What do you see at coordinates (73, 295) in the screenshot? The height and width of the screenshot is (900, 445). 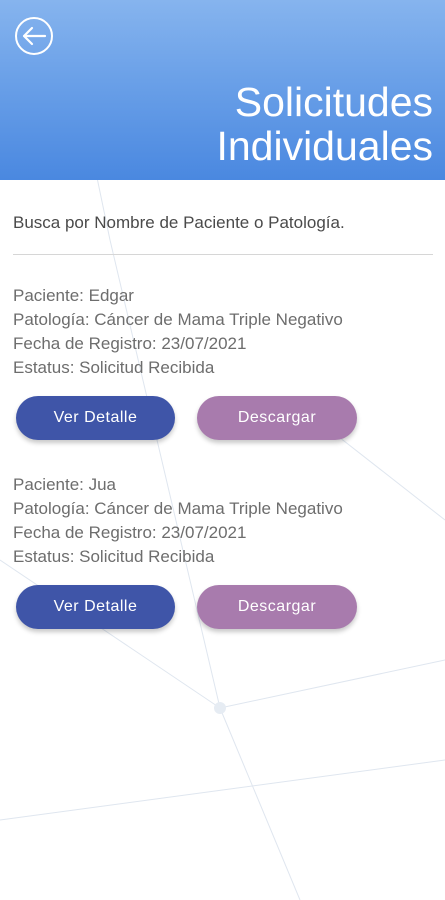 I see `patient-name: Paciente: Edgar` at bounding box center [73, 295].